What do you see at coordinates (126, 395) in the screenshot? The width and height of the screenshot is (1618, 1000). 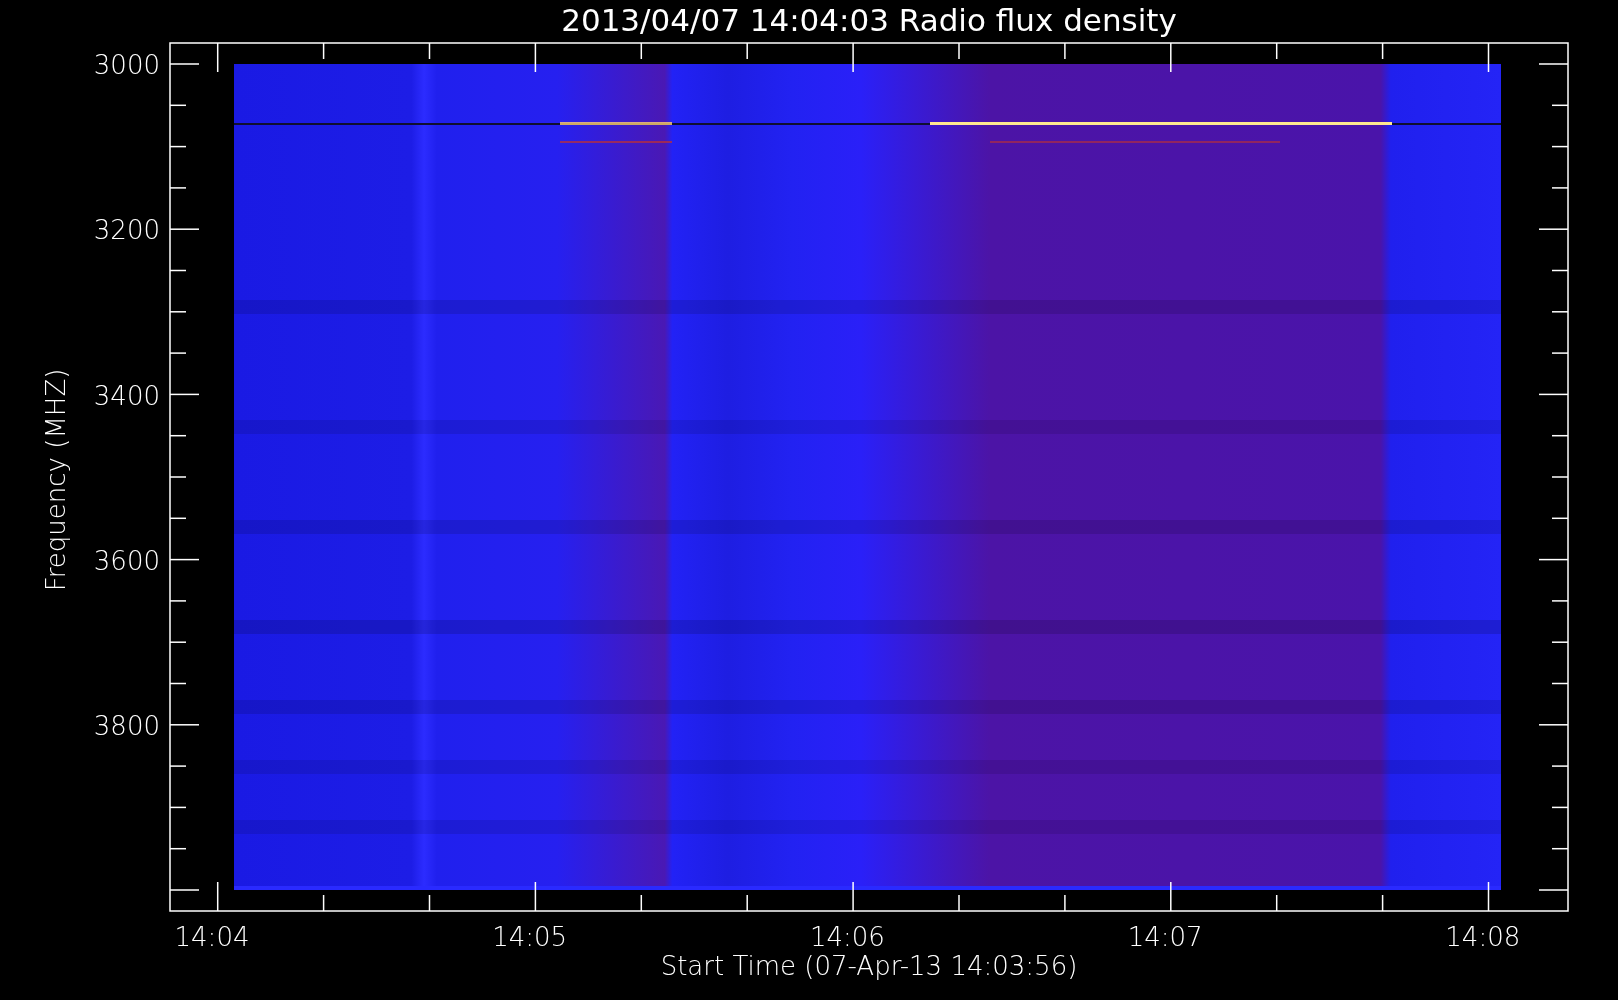 I see `y-tick-label: 3400` at bounding box center [126, 395].